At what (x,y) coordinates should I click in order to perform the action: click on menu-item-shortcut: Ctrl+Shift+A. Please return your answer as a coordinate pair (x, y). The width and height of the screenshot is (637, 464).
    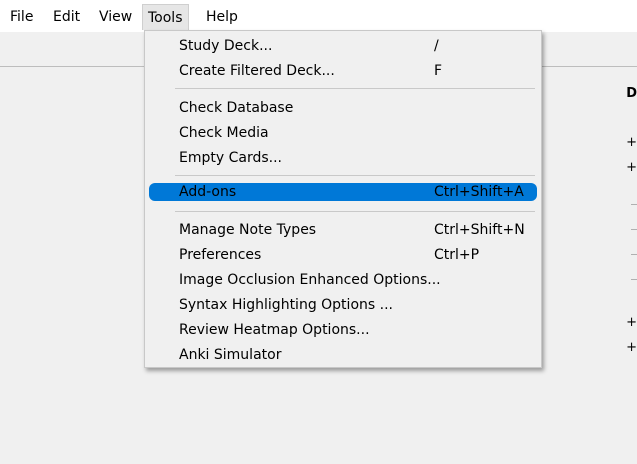
    Looking at the image, I should click on (479, 192).